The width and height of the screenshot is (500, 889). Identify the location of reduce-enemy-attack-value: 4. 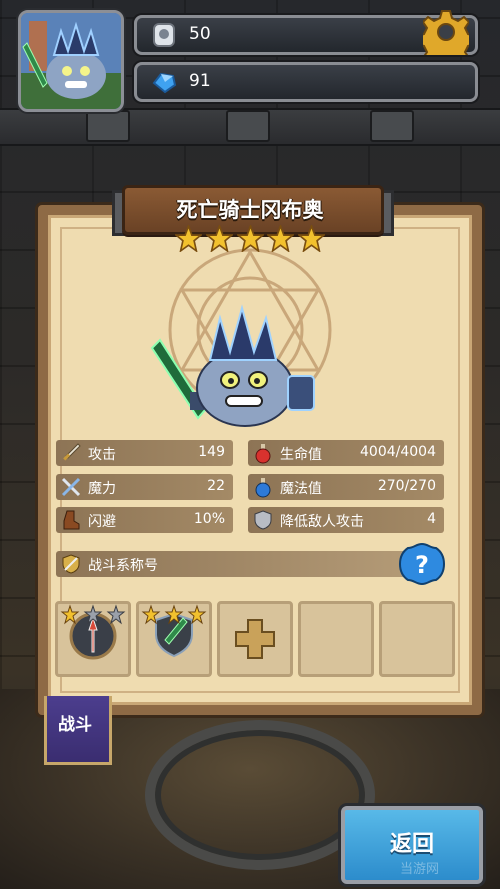
(431, 519).